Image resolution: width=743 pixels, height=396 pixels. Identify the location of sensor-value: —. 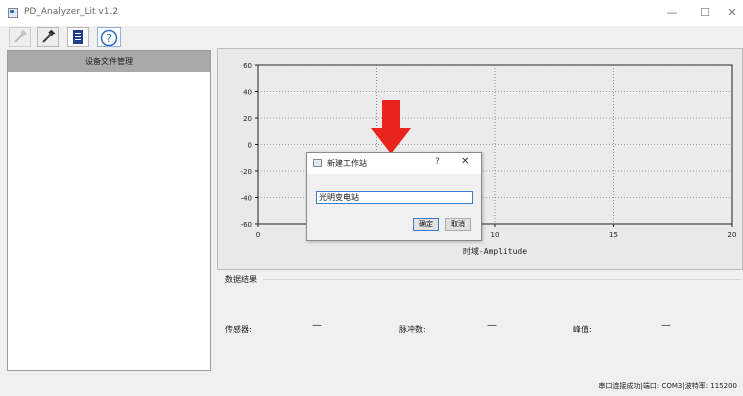
(317, 325).